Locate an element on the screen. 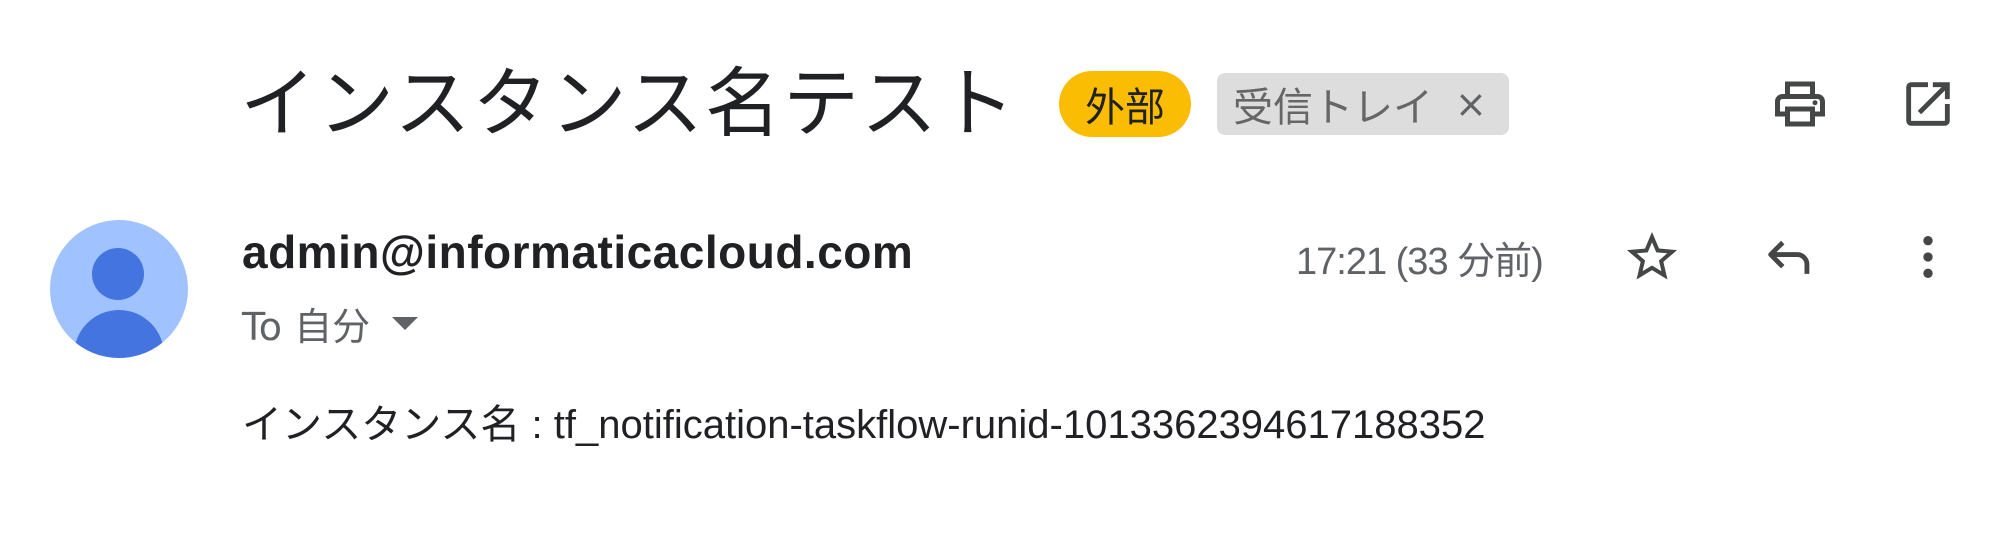 The image size is (2000, 550). print-icon is located at coordinates (1800, 104).